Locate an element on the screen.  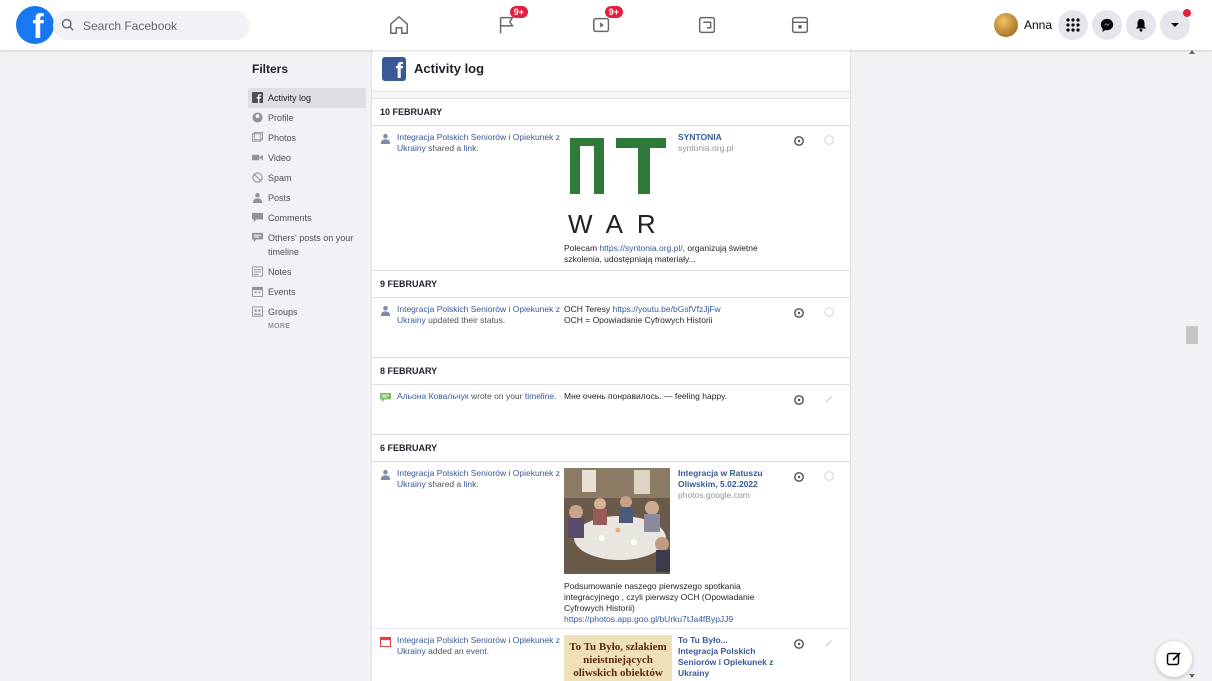
link-preview: WAR SYNTONIA syntonia.org.pl is located at coordinates (674, 185).